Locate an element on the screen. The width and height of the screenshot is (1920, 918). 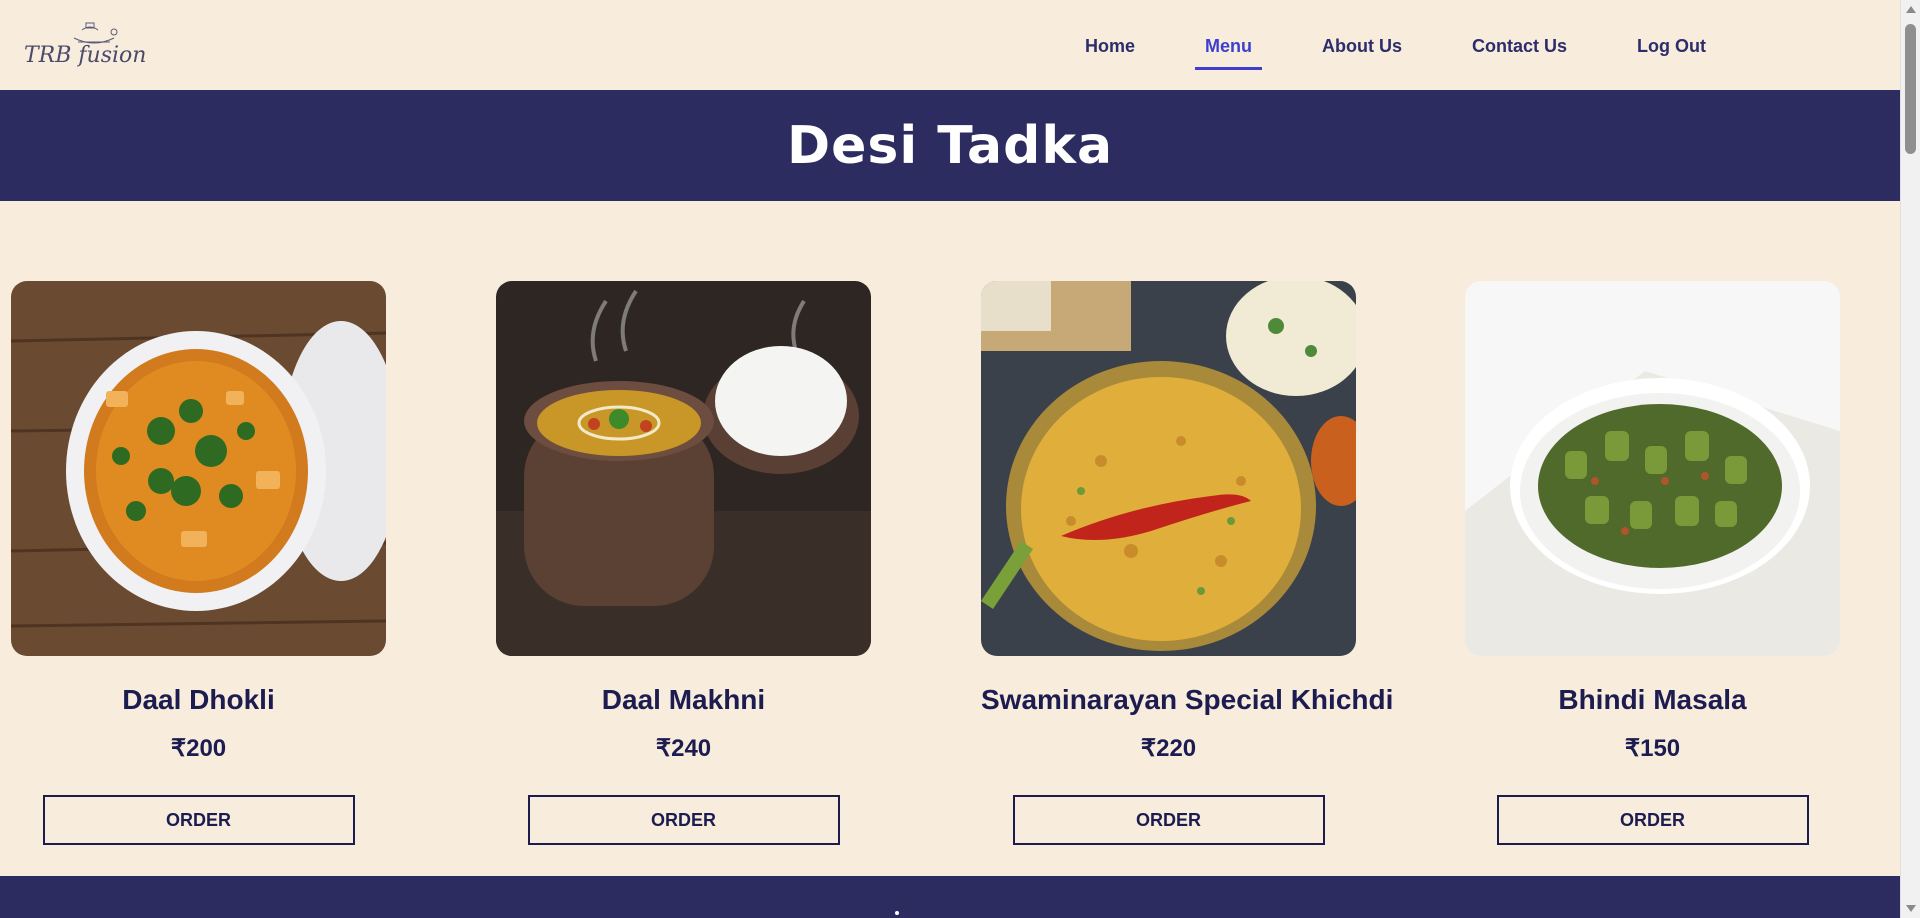
nav-contact-us: Contact Us is located at coordinates (1519, 45).